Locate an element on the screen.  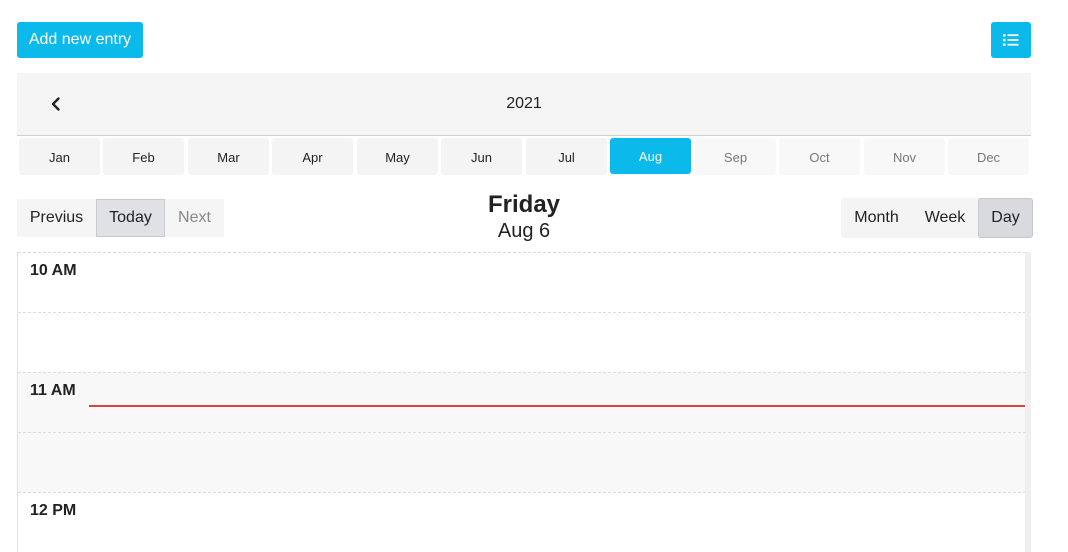
previous-button: Previus is located at coordinates (56, 218).